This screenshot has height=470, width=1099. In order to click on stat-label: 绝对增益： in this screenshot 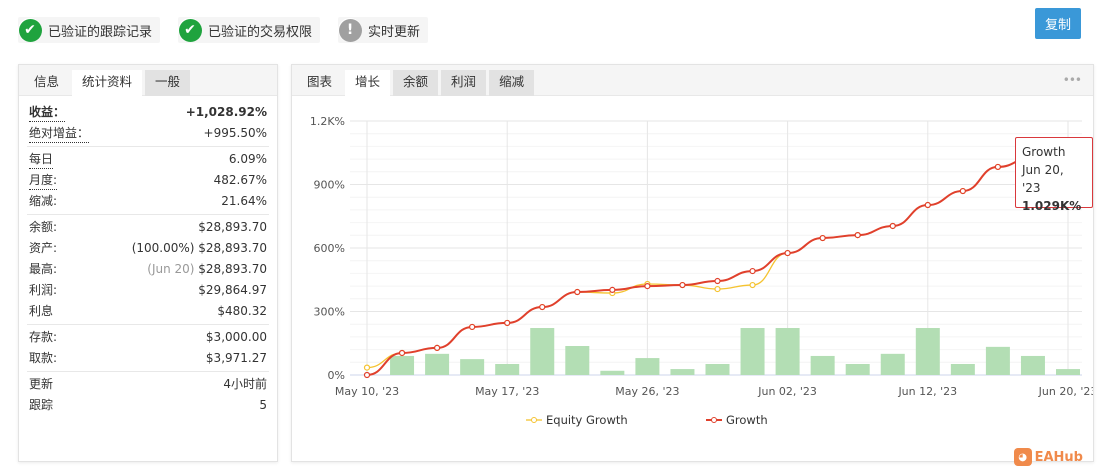, I will do `click(59, 134)`.